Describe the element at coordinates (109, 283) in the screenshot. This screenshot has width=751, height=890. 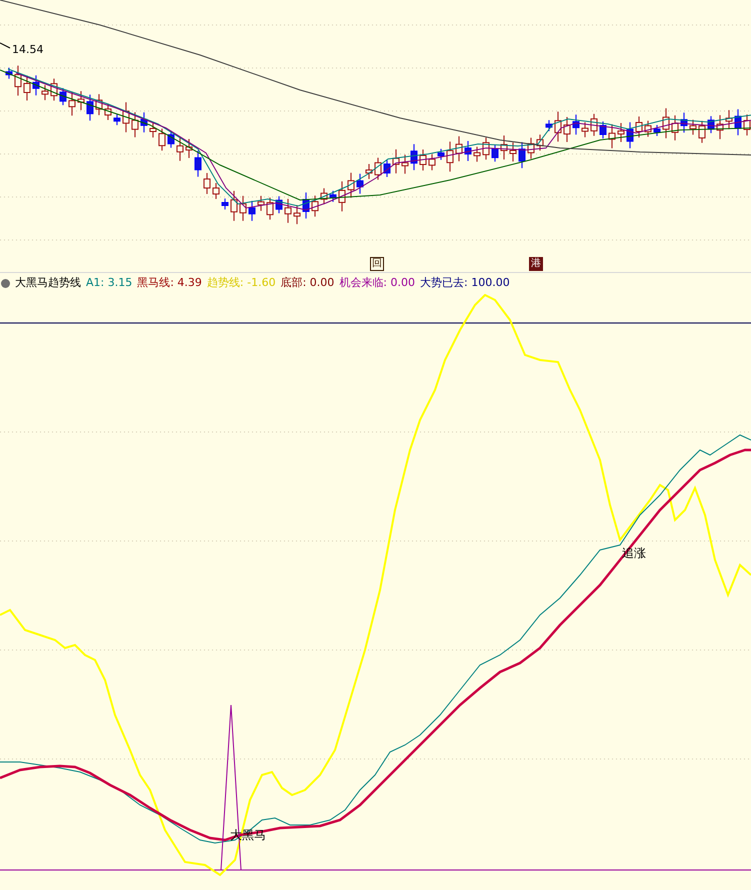
I see `indicator-value: A1: 3.15` at that location.